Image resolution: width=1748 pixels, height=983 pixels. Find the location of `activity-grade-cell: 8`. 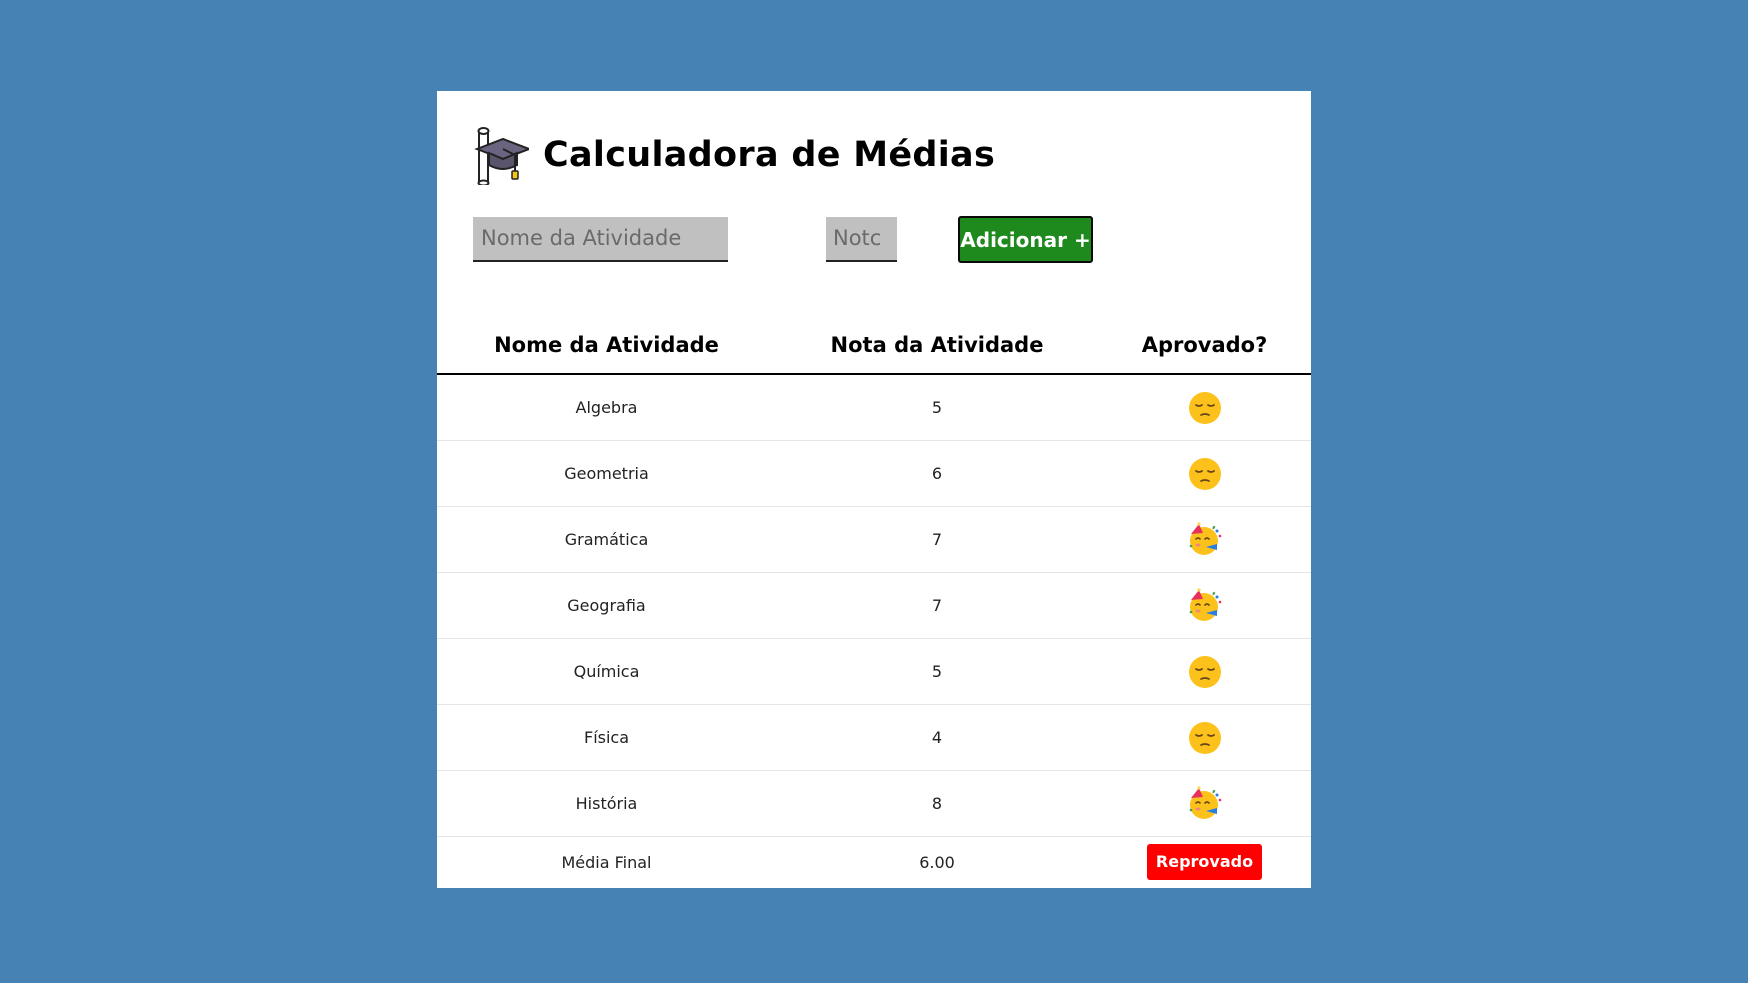

activity-grade-cell: 8 is located at coordinates (937, 803).